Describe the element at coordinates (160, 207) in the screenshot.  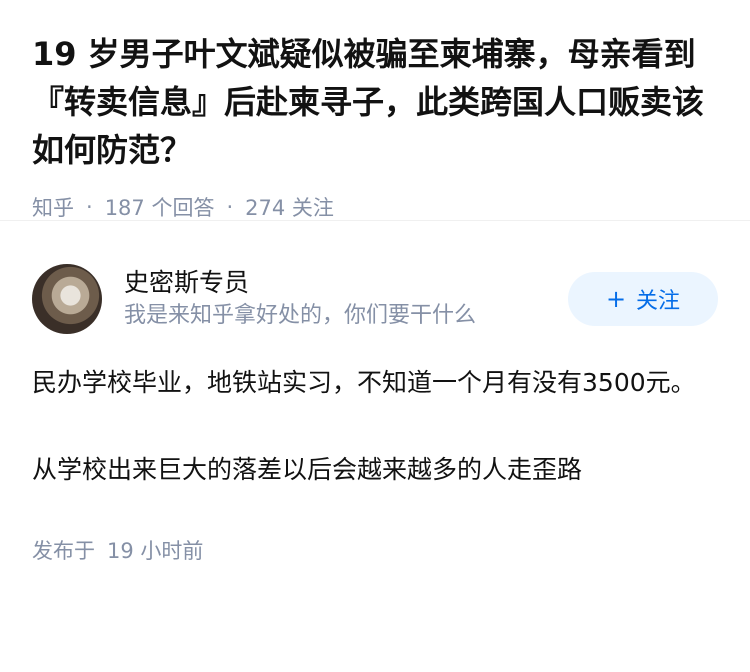
I see `answer-count: 187 个回答` at that location.